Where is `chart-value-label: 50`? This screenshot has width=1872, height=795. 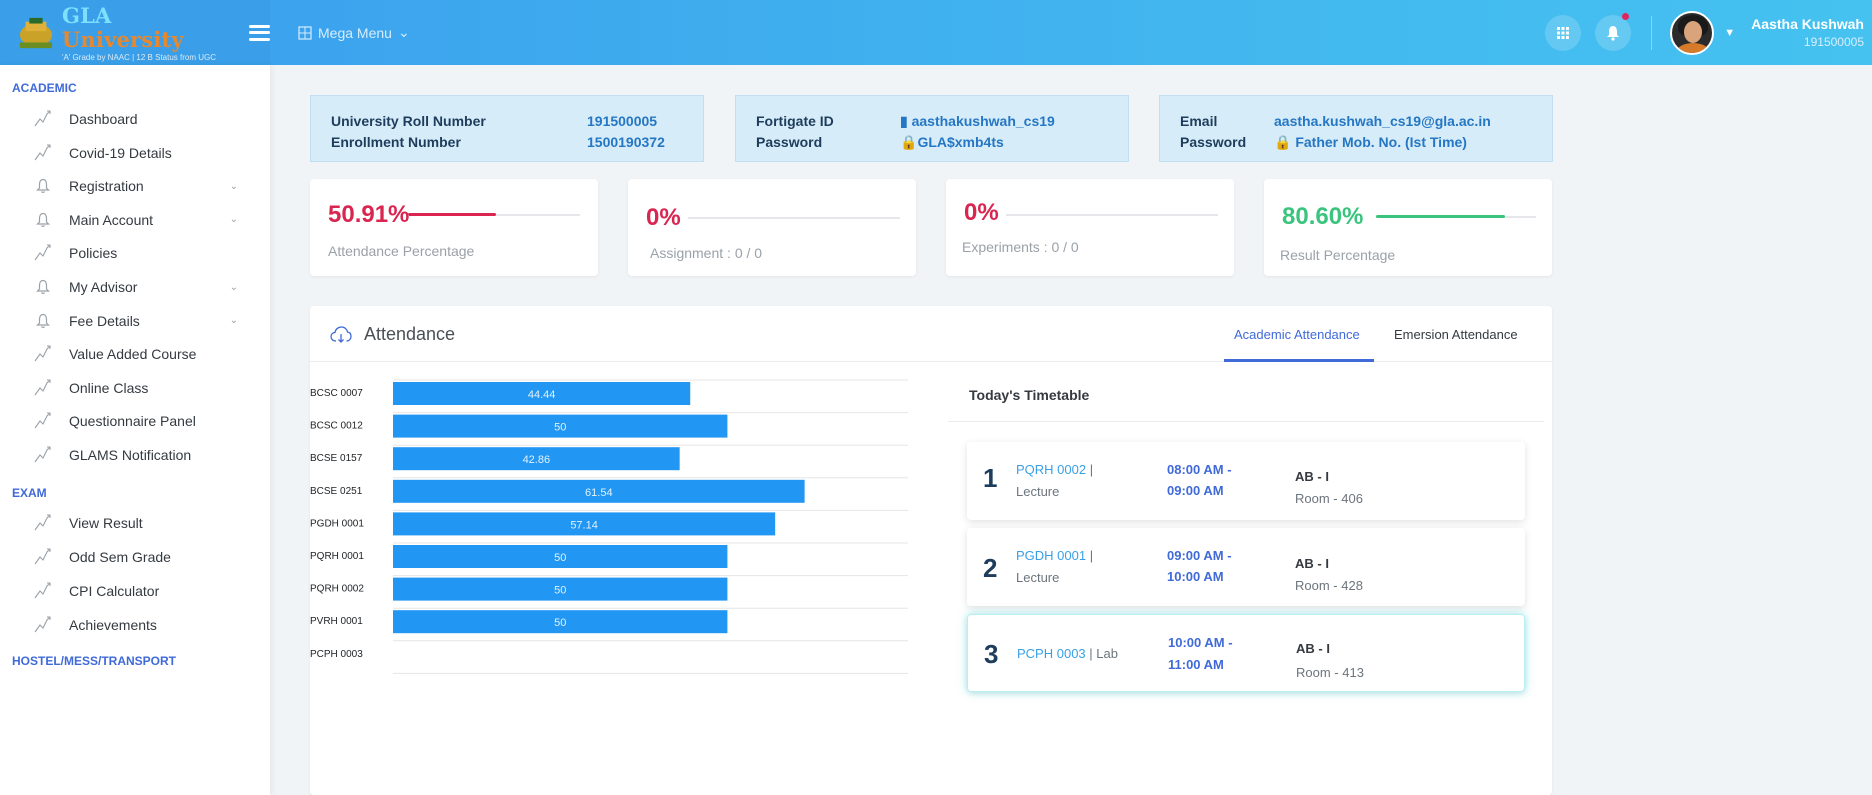
chart-value-label: 50 is located at coordinates (560, 591).